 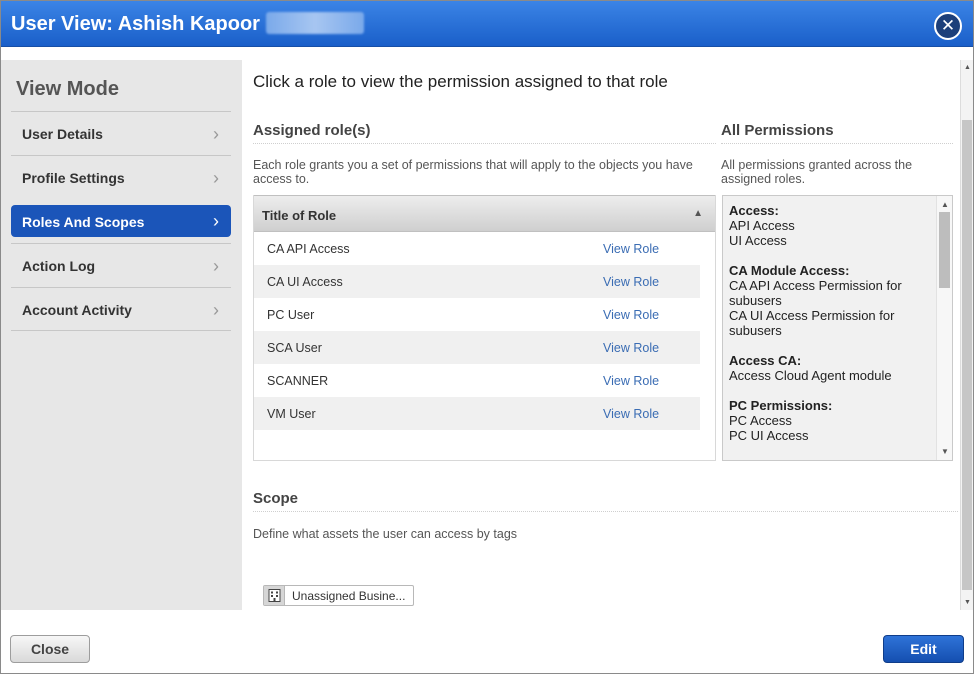 What do you see at coordinates (487, 647) in the screenshot?
I see `dialog-footer: Close Edit` at bounding box center [487, 647].